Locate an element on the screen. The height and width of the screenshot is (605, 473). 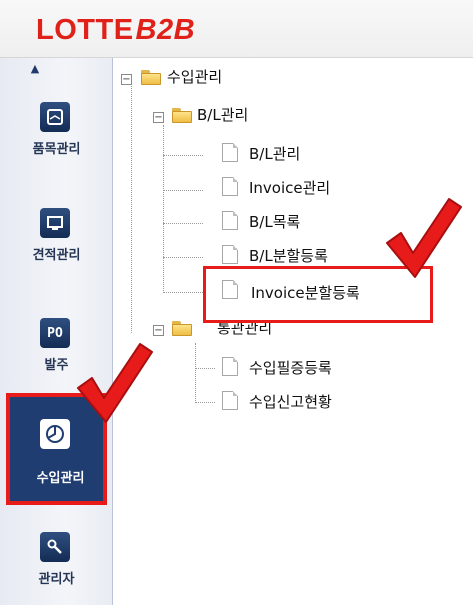
sidebar-item-import: 수입관리 is located at coordinates (56, 449).